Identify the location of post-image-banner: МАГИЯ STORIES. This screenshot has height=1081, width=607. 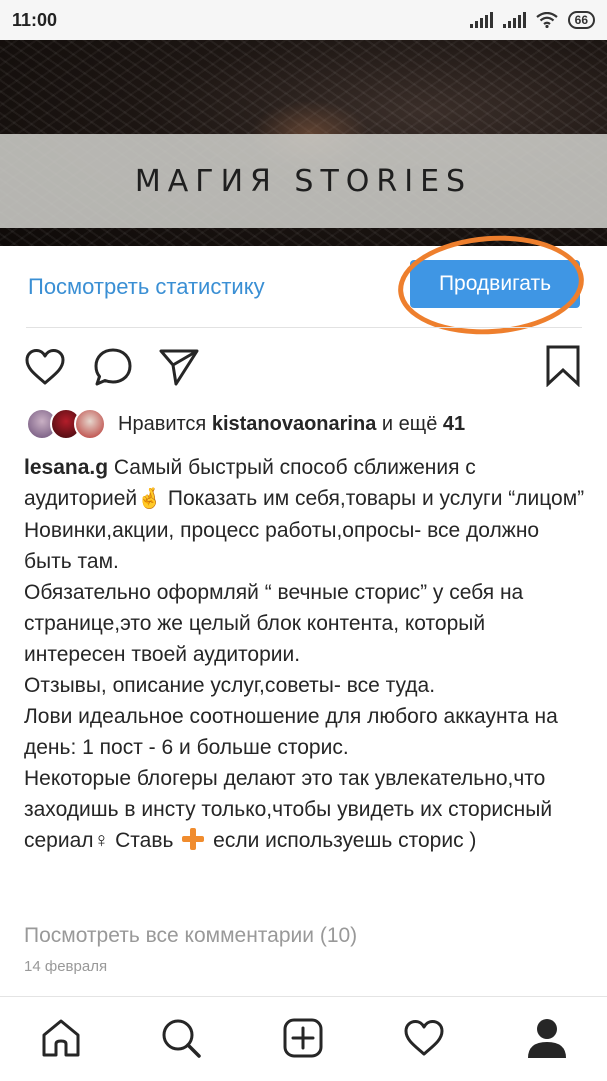
(303, 181).